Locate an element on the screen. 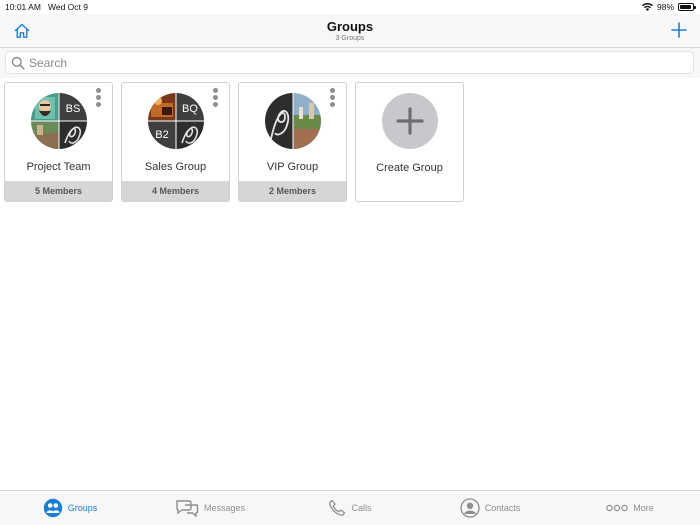 The height and width of the screenshot is (525, 700). group-name: Sales Group is located at coordinates (175, 167).